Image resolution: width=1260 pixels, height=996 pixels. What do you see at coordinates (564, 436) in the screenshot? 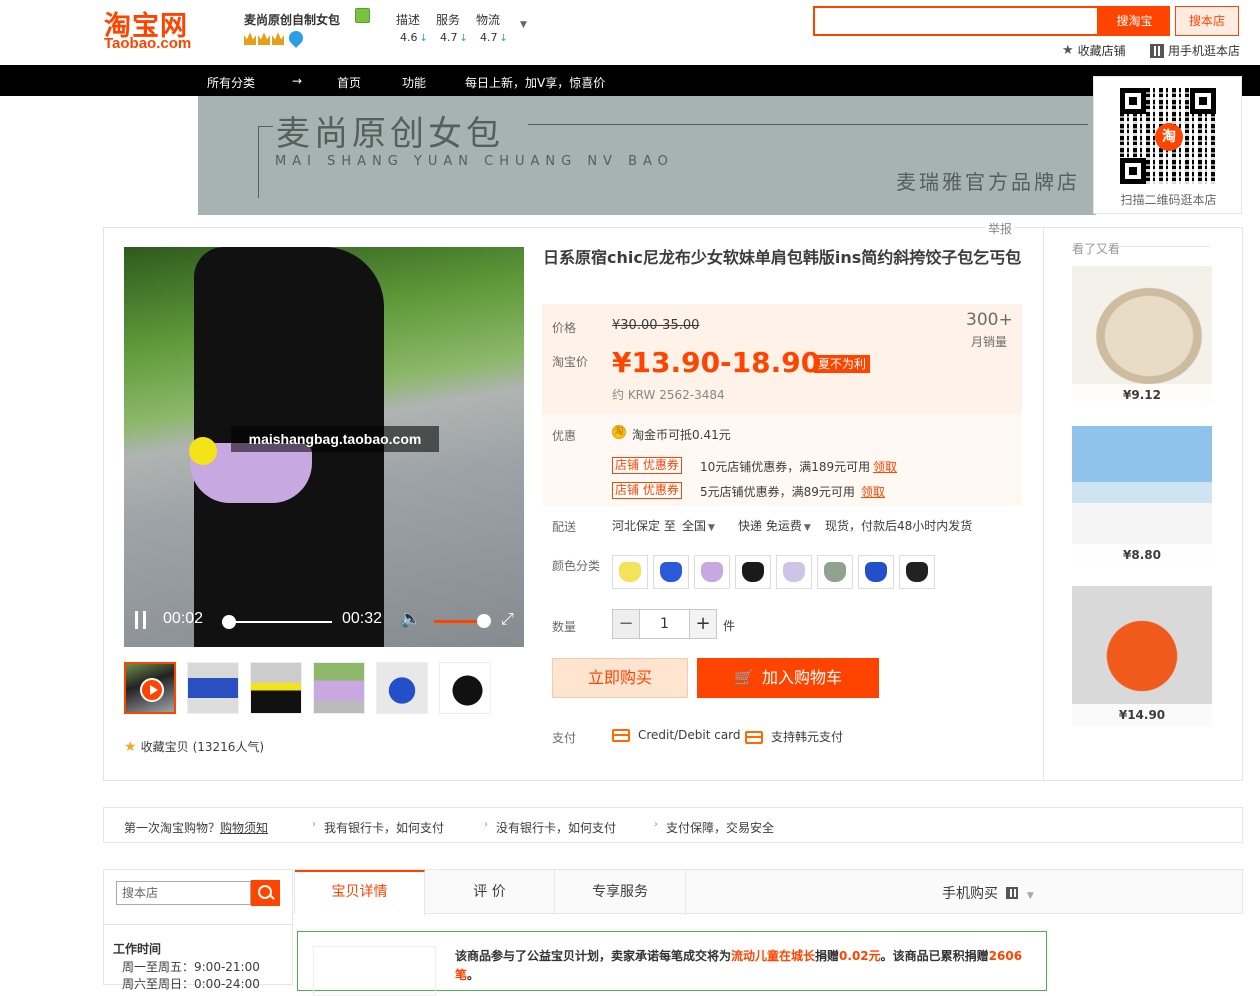
I see `promo-label: 优惠` at bounding box center [564, 436].